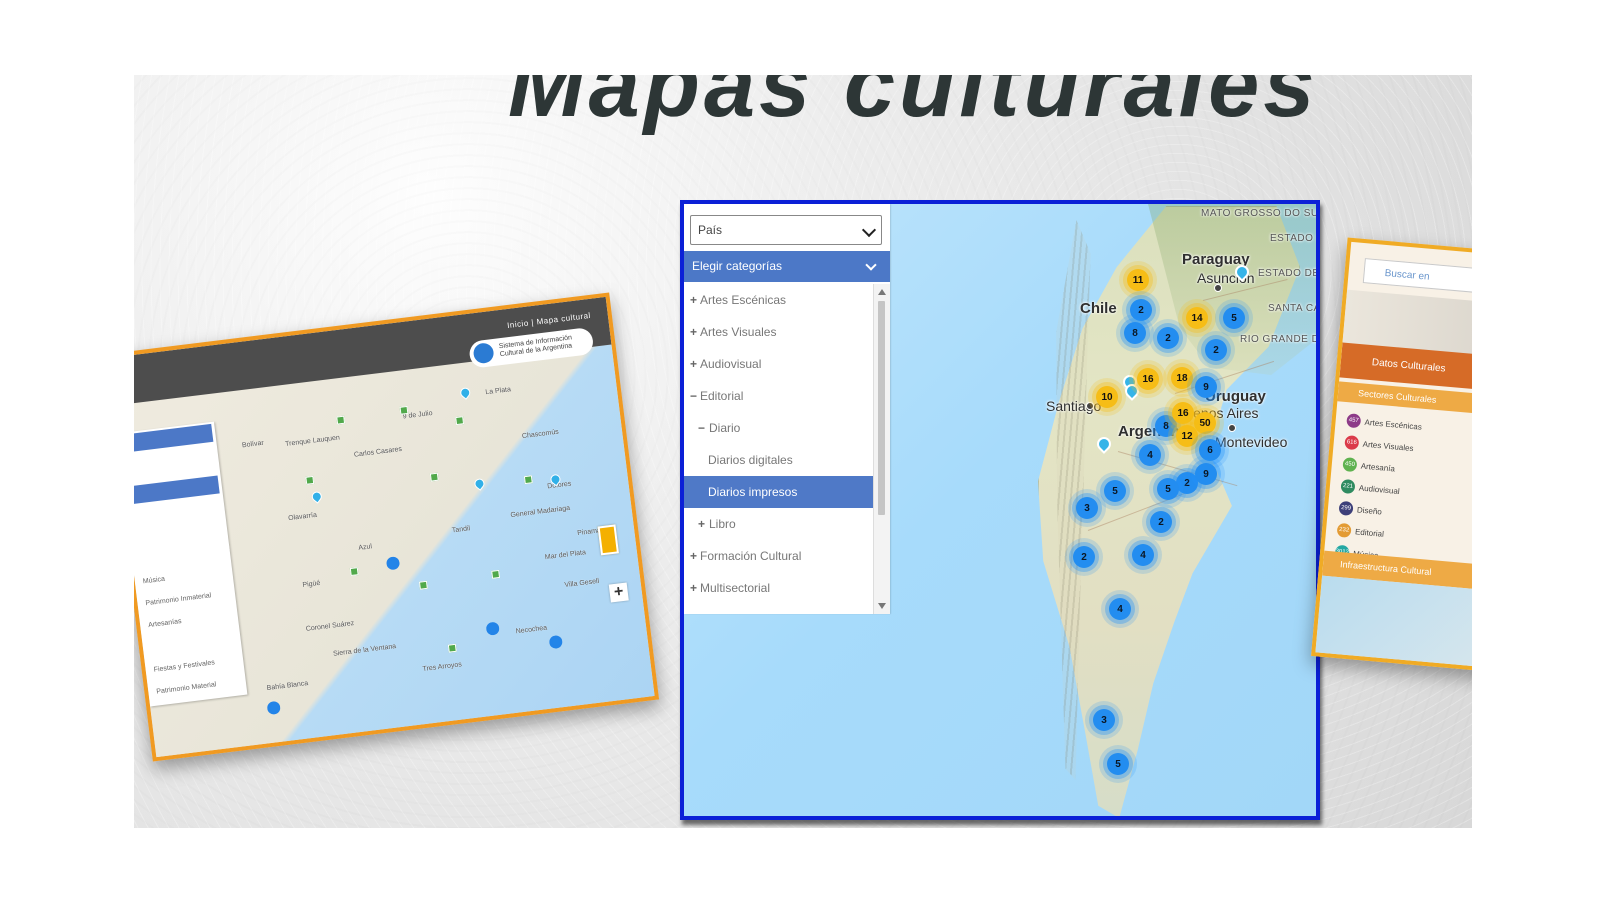 The width and height of the screenshot is (1600, 900). I want to click on category-diarios-impresos: Diarios impresos, so click(779, 492).